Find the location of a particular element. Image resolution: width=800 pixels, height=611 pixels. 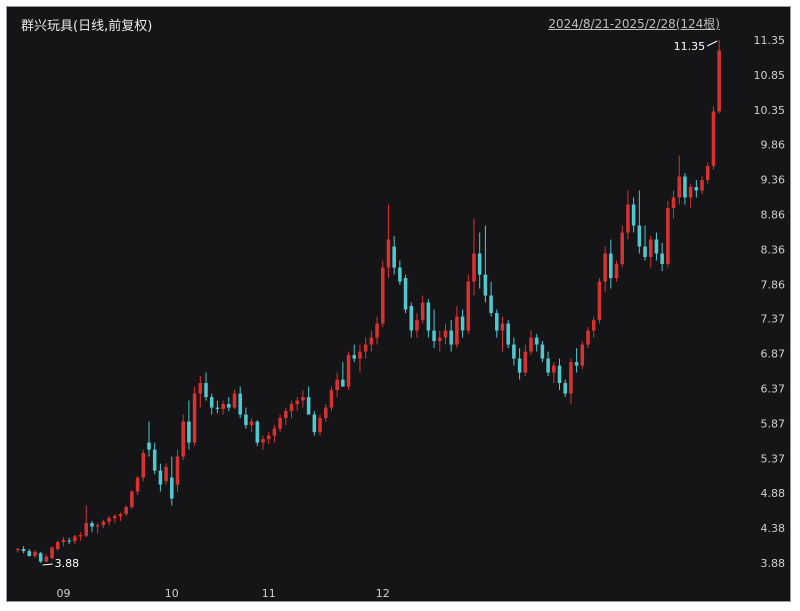

annotation-label: 11.35 is located at coordinates (690, 46).